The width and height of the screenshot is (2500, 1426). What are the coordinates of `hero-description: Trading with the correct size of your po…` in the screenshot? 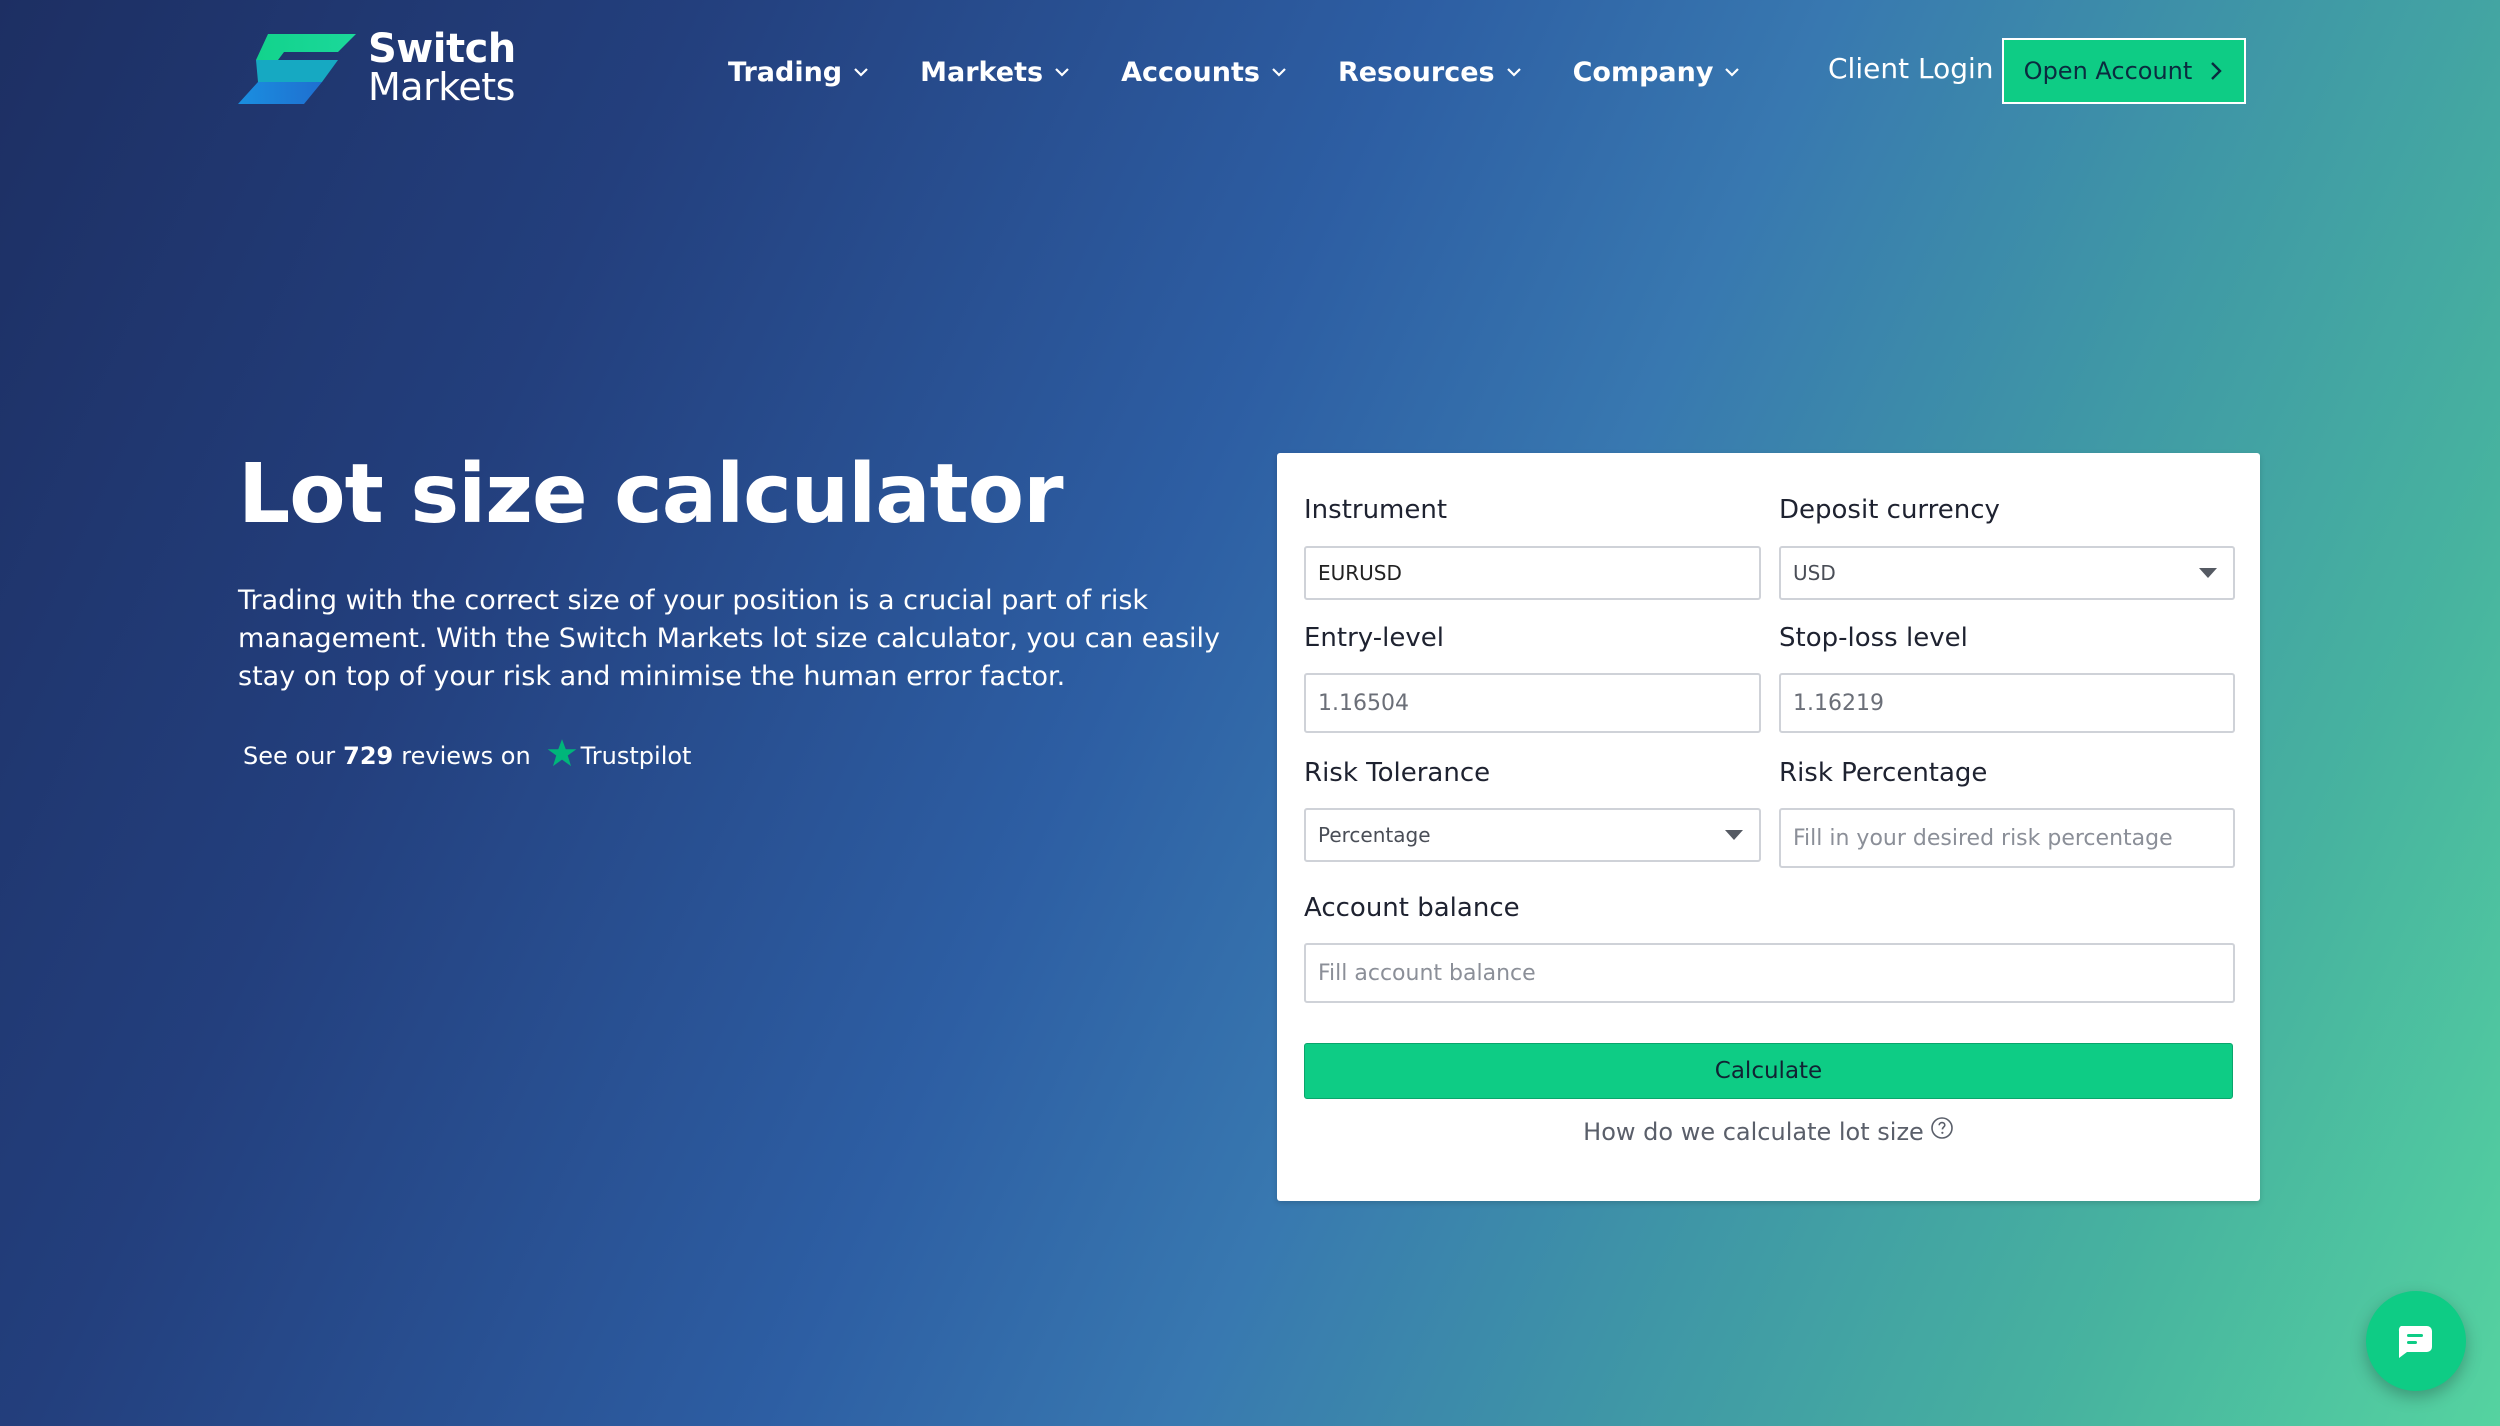 It's located at (729, 638).